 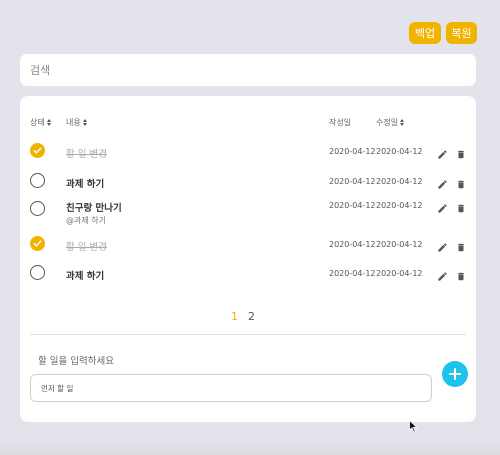 I want to click on divider, so click(x=248, y=334).